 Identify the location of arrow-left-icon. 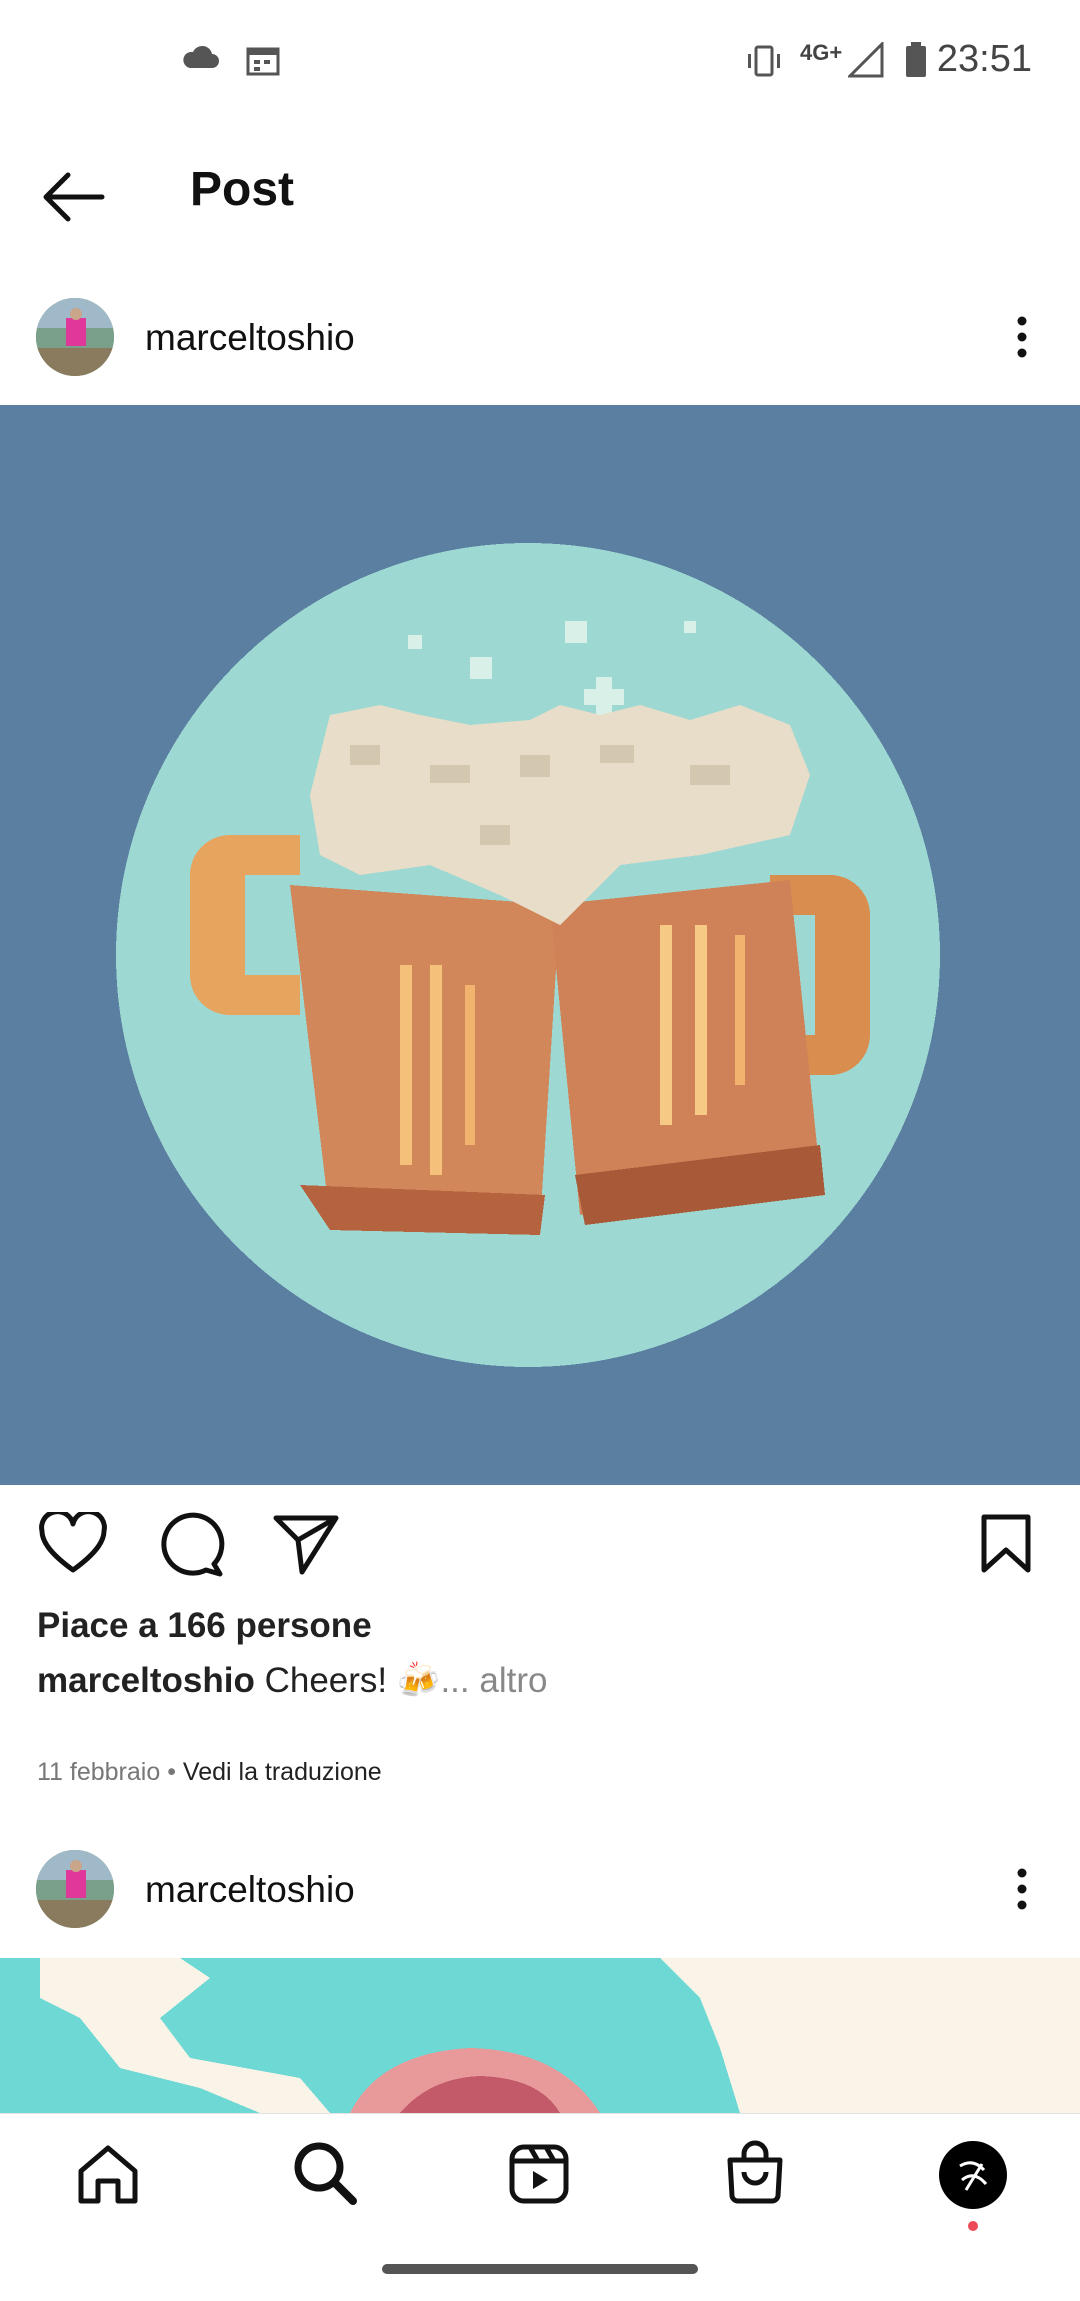
(73, 197).